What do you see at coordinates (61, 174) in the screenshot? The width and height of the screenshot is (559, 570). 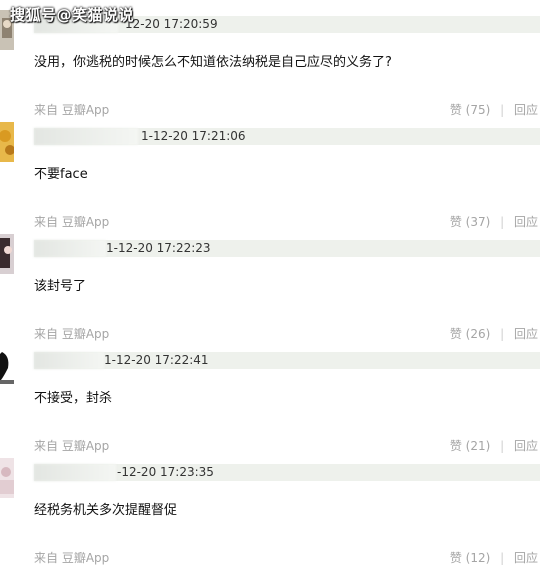 I see `comment-text: 不要face` at bounding box center [61, 174].